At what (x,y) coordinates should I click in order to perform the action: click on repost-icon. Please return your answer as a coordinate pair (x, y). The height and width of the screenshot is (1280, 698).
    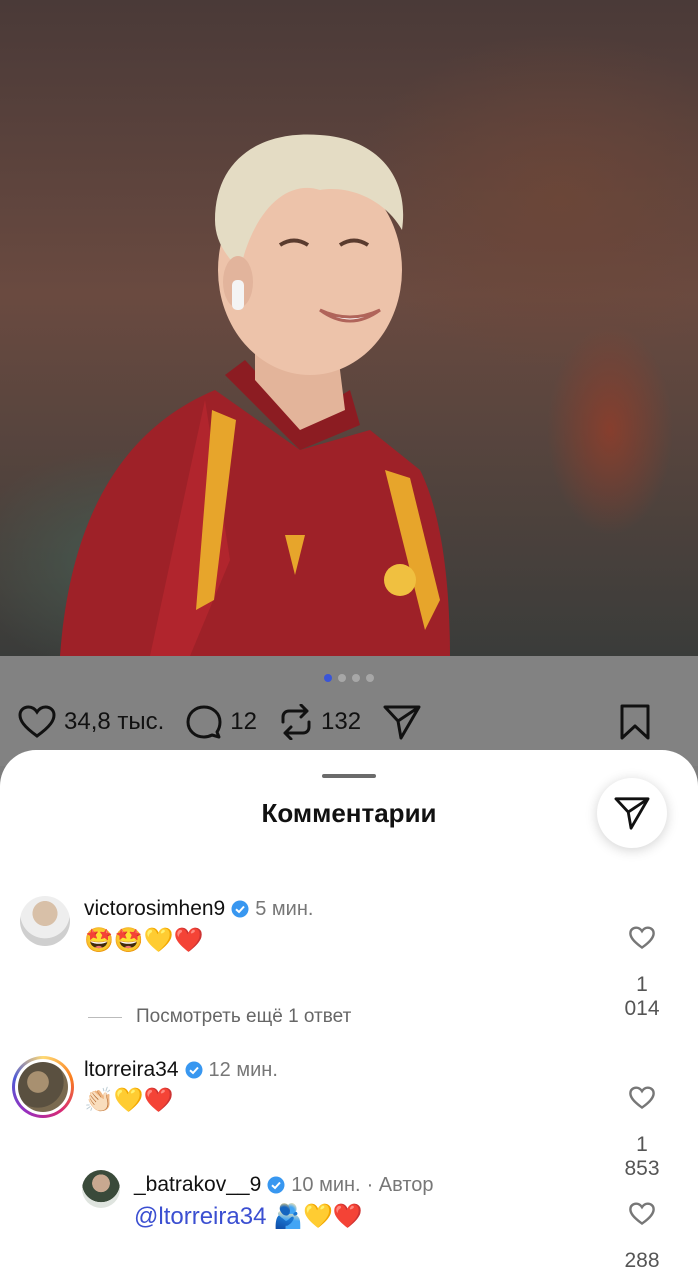
    Looking at the image, I should click on (296, 722).